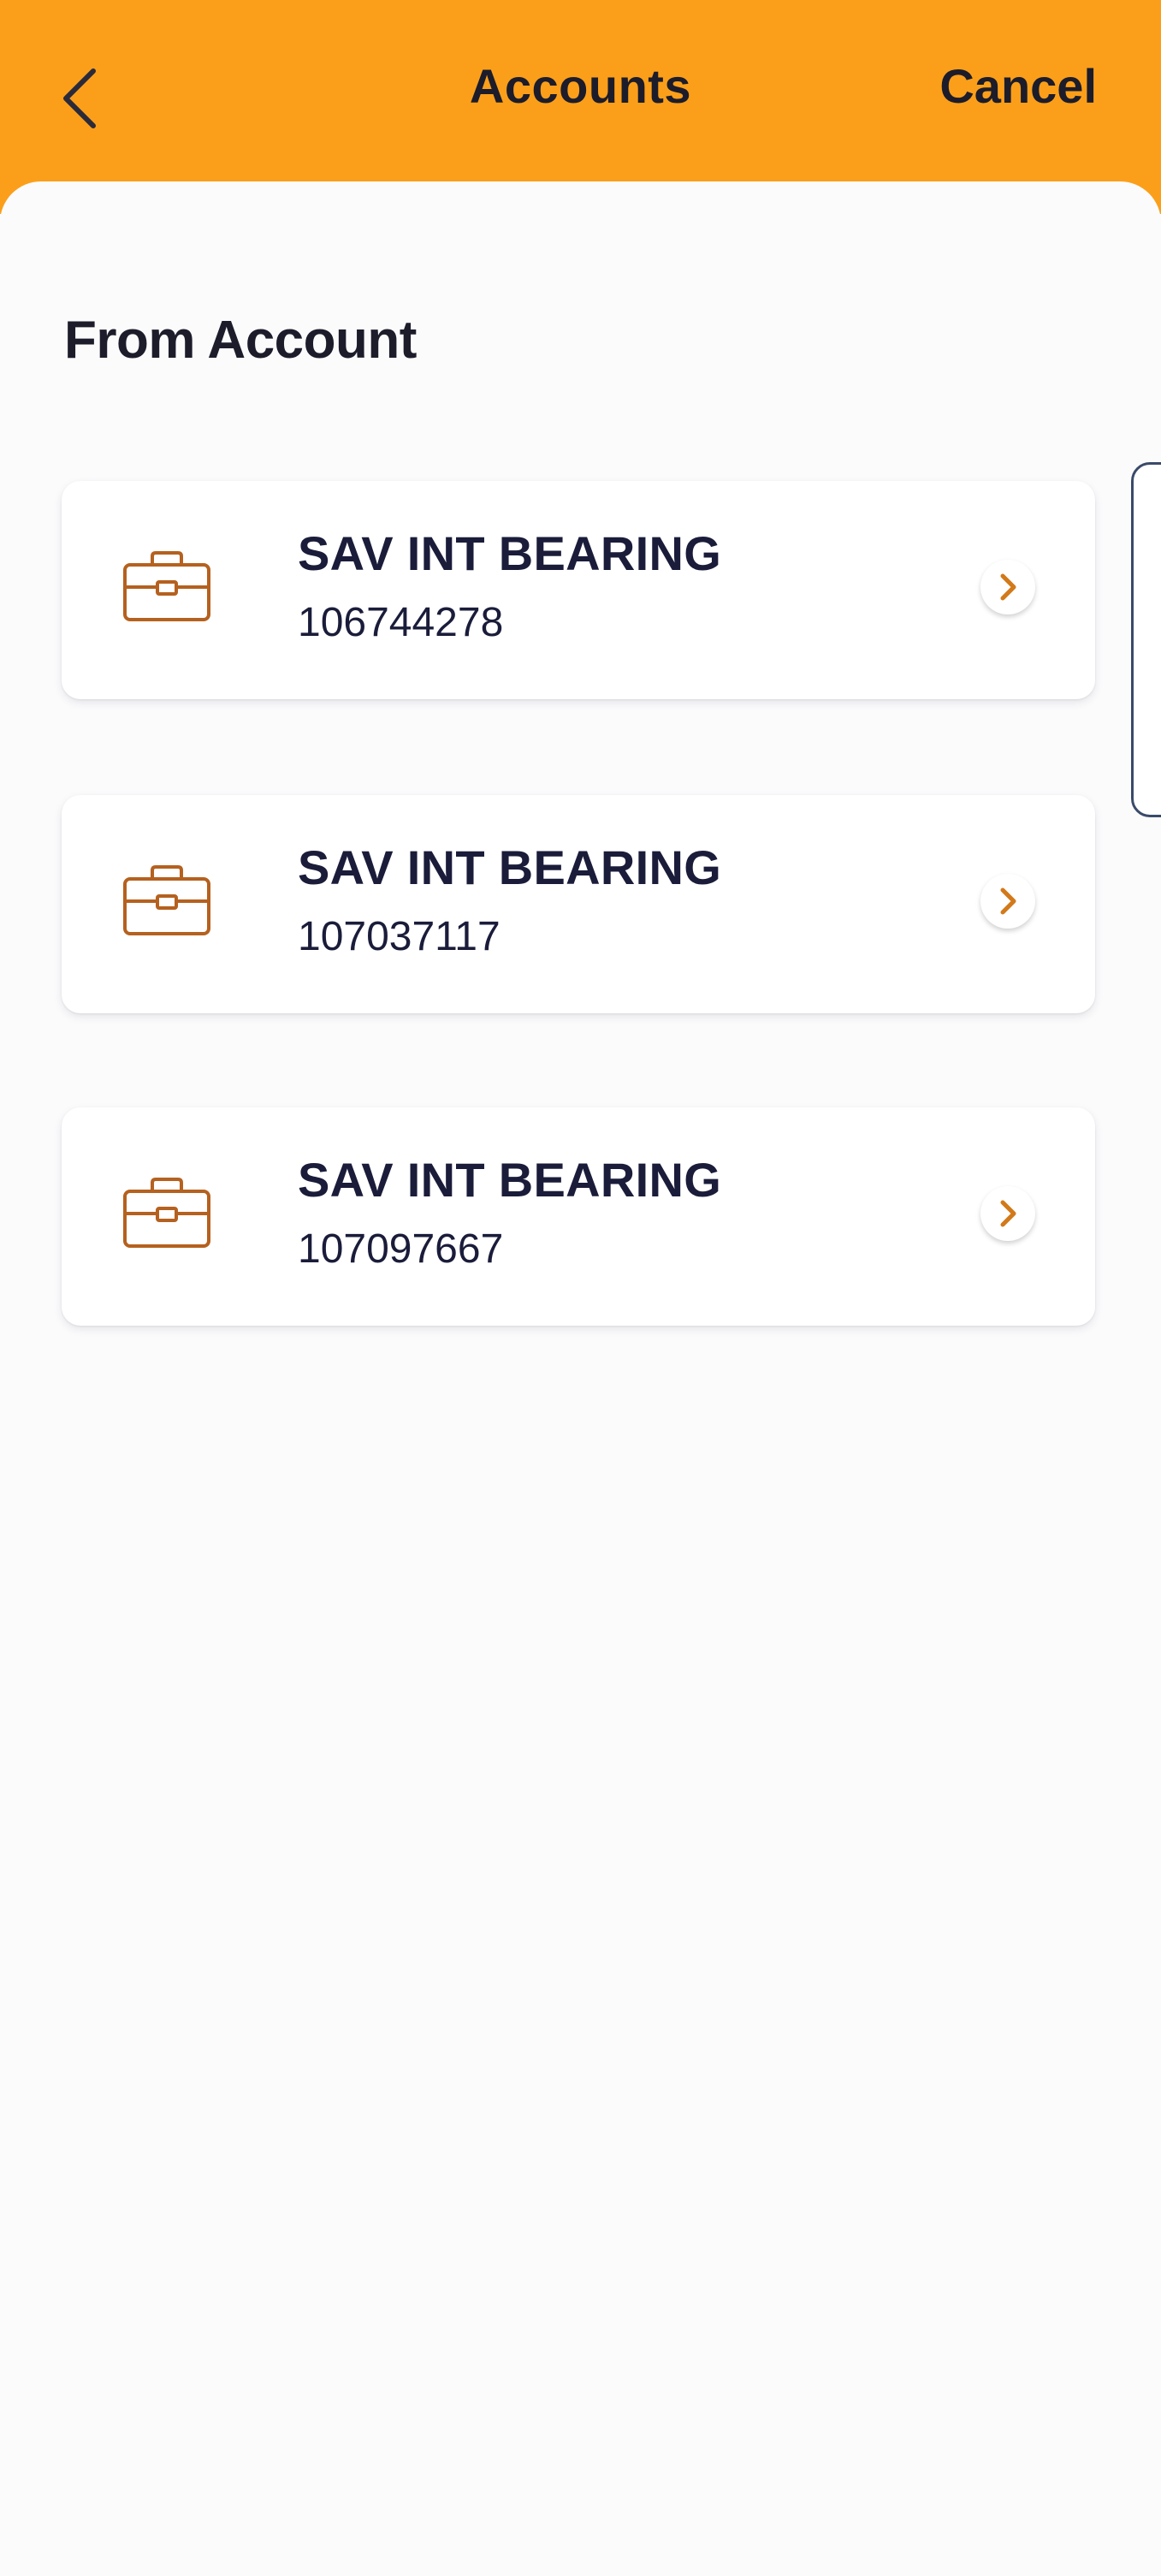  I want to click on cancel-button: Cancel, so click(1018, 86).